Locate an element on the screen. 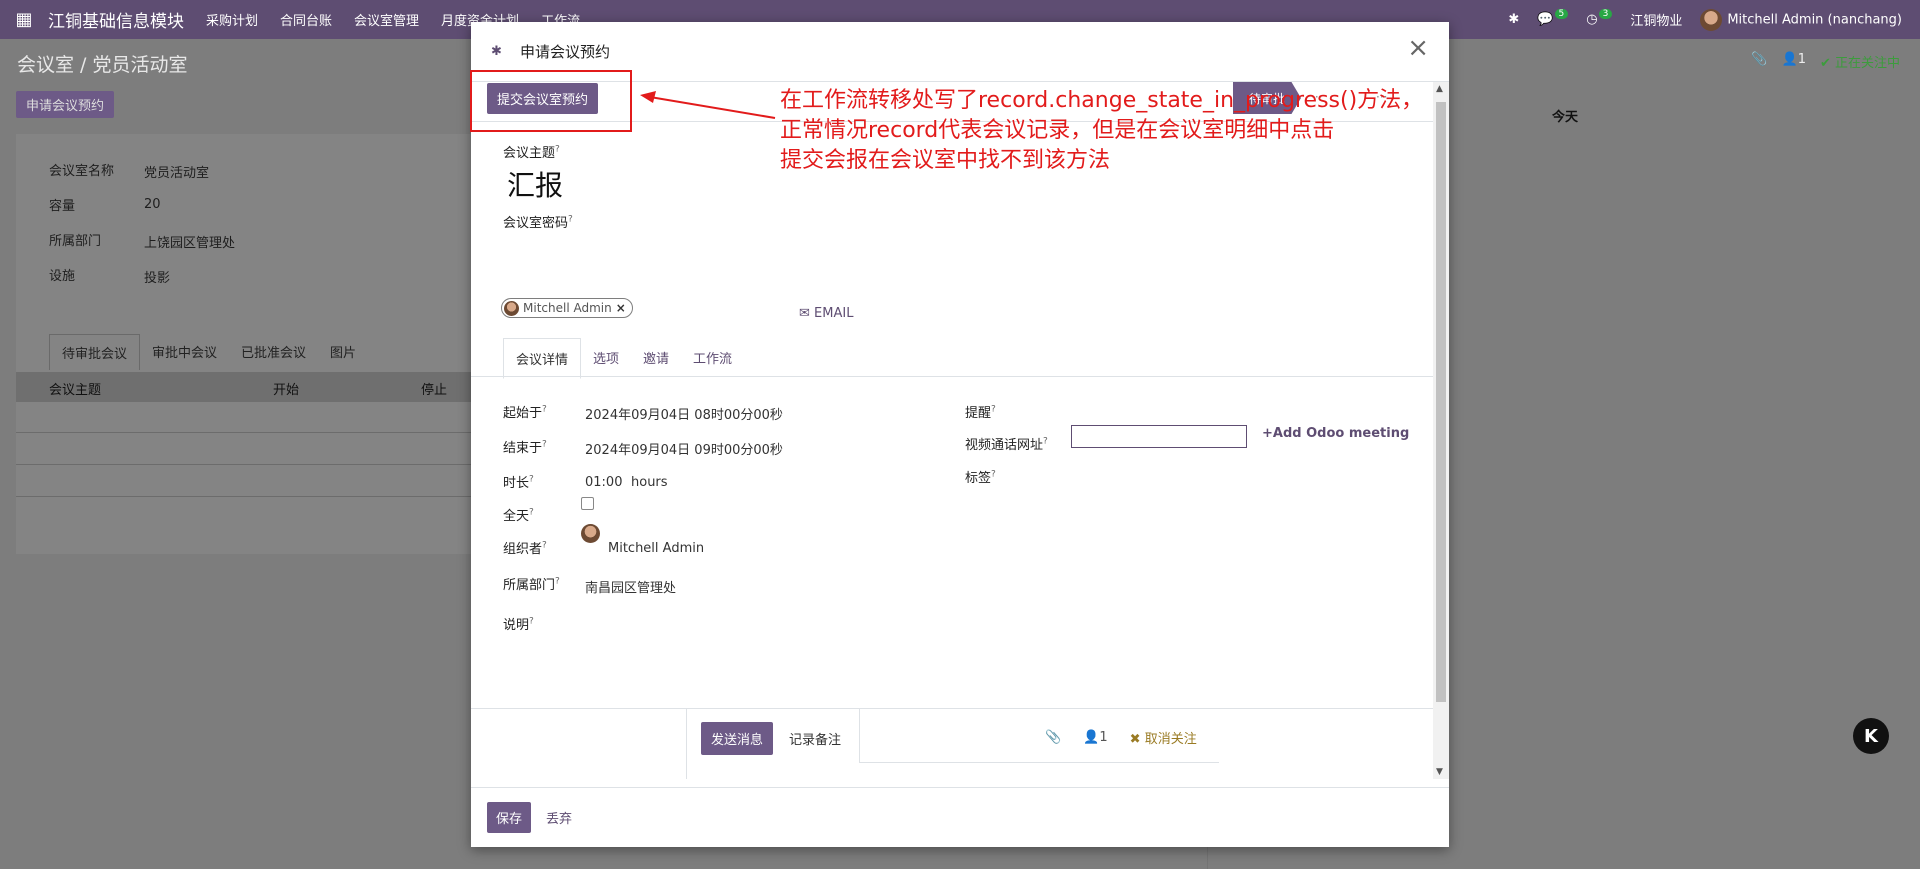 Image resolution: width=1920 pixels, height=869 pixels. duration-label: 时长? is located at coordinates (518, 482).